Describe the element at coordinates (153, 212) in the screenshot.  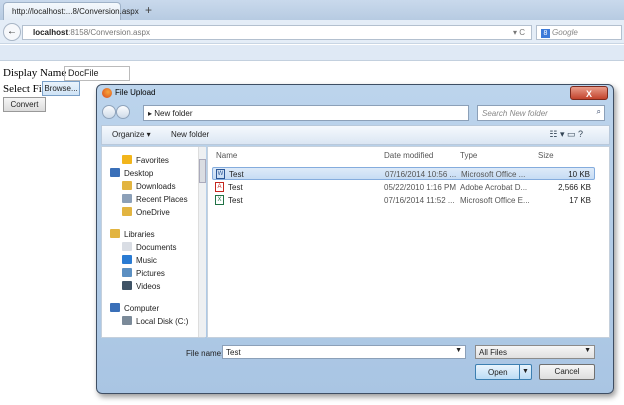
I see `nav-item-label: OneDrive` at that location.